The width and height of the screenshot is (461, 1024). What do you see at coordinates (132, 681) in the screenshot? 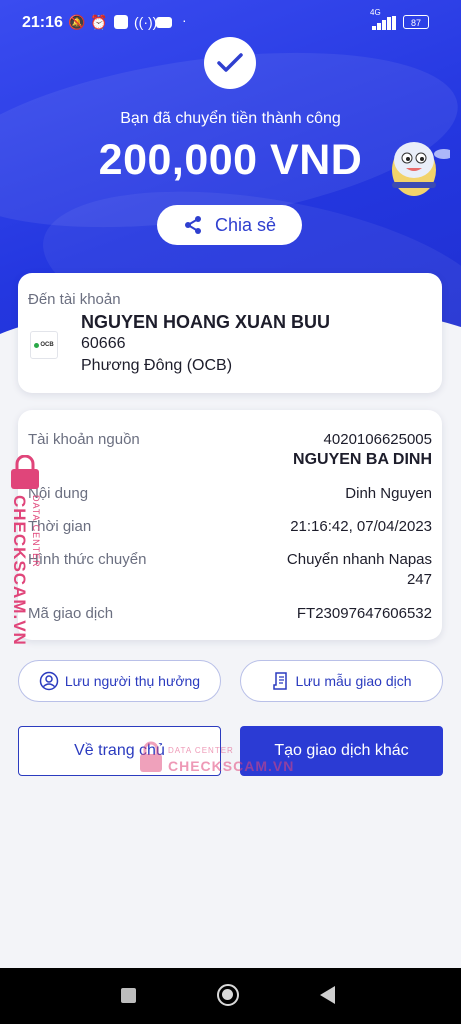
I see `save-beneficiary-label: Lưu người thụ hưởng` at bounding box center [132, 681].